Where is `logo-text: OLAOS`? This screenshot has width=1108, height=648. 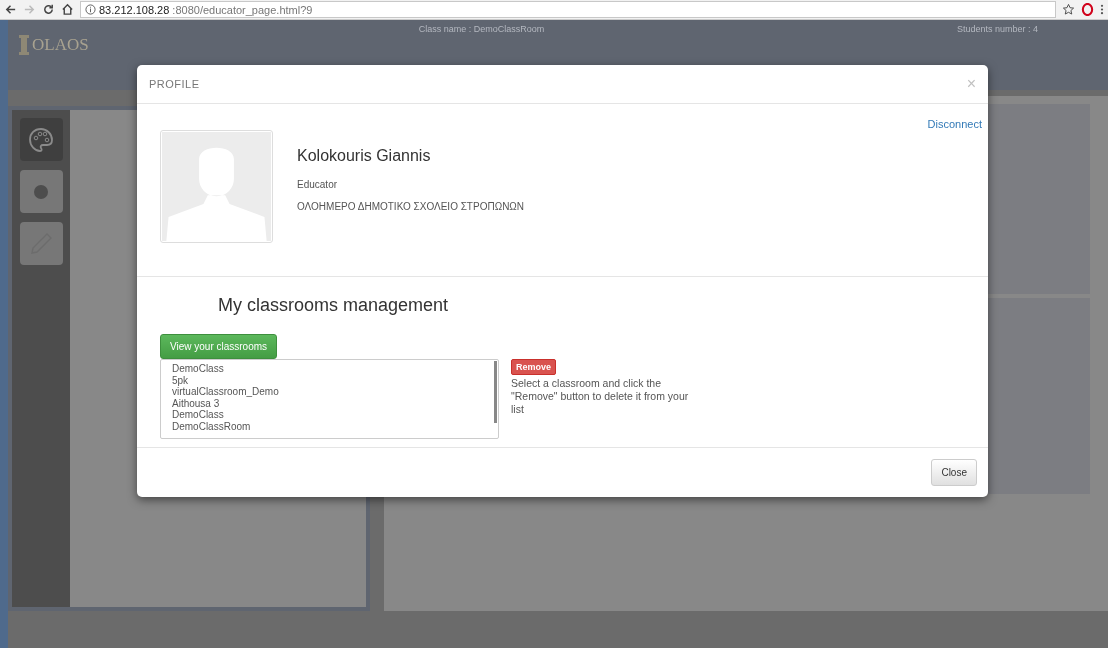
logo-text: OLAOS is located at coordinates (60, 45).